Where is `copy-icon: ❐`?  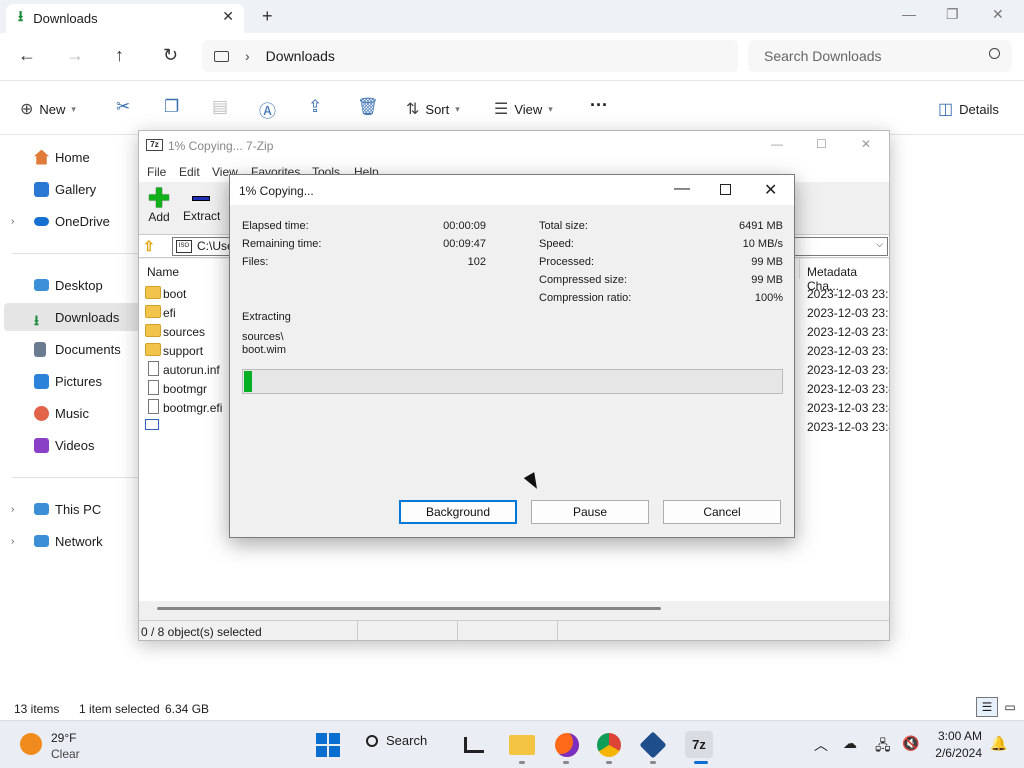
copy-icon: ❐ is located at coordinates (171, 107).